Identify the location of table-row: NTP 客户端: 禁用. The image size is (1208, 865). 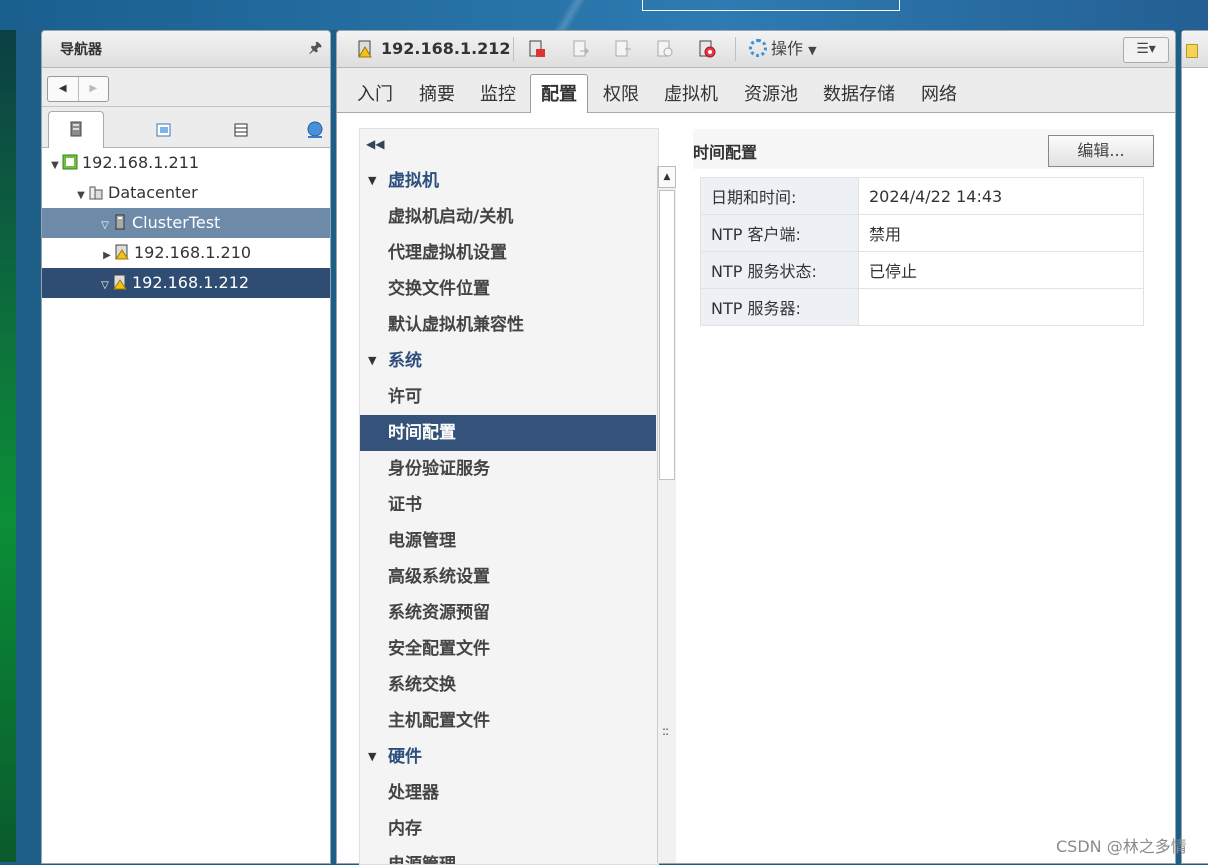
(922, 233).